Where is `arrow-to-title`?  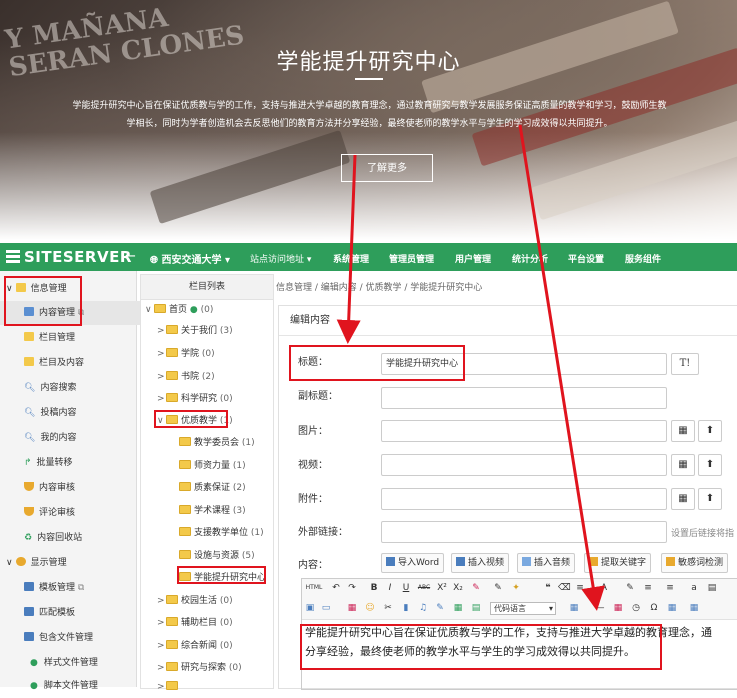 arrow-to-title is located at coordinates (348, 249).